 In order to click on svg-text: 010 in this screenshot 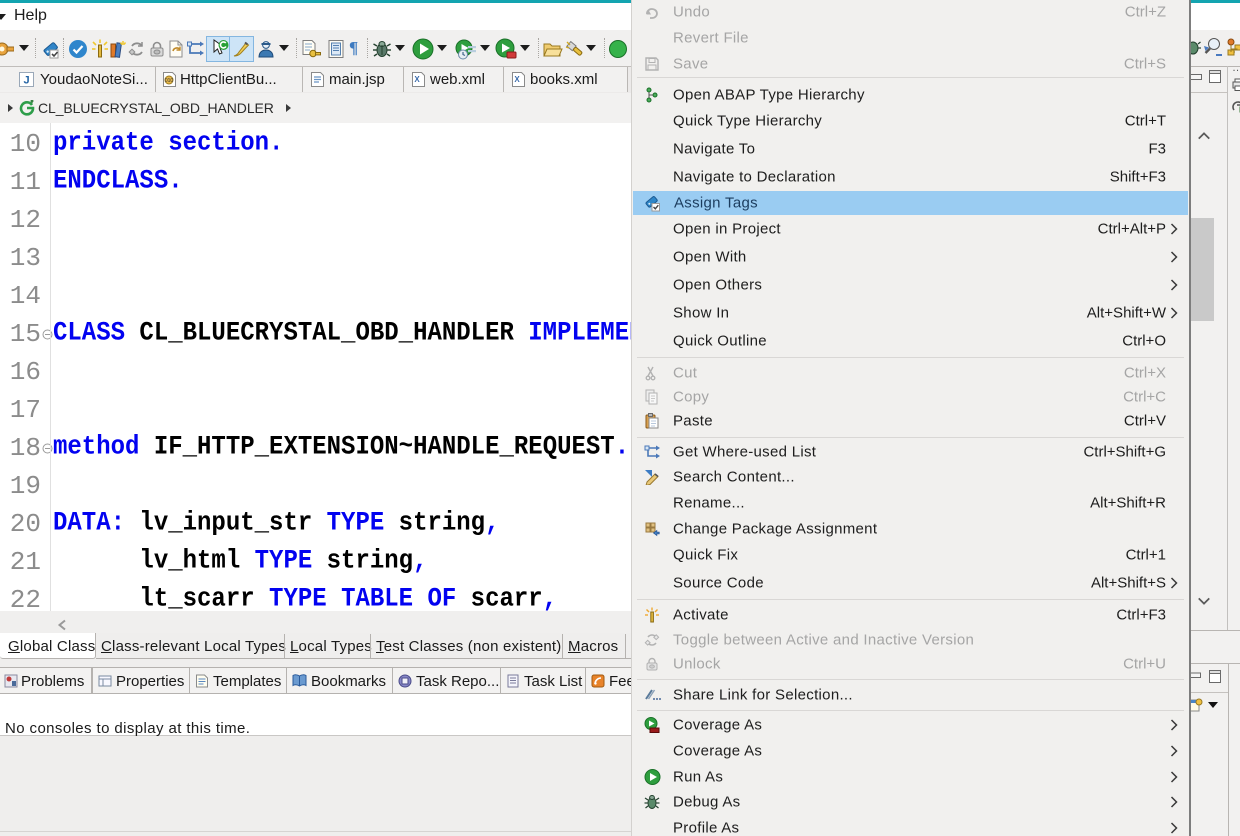, I will do `click(169, 81)`.